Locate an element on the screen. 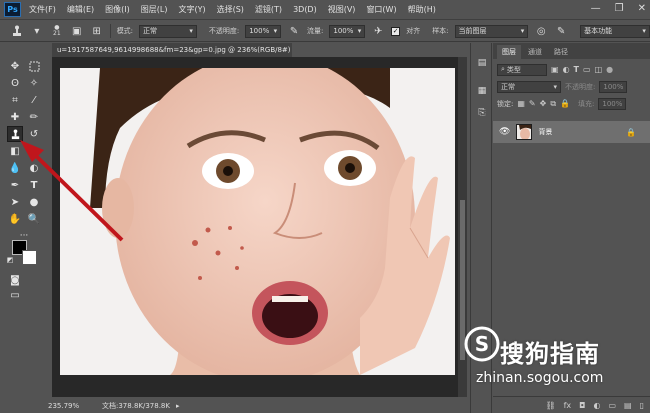  status-bar: 235.79% 文档:378.8K/378.8K ▸ is located at coordinates (261, 405).